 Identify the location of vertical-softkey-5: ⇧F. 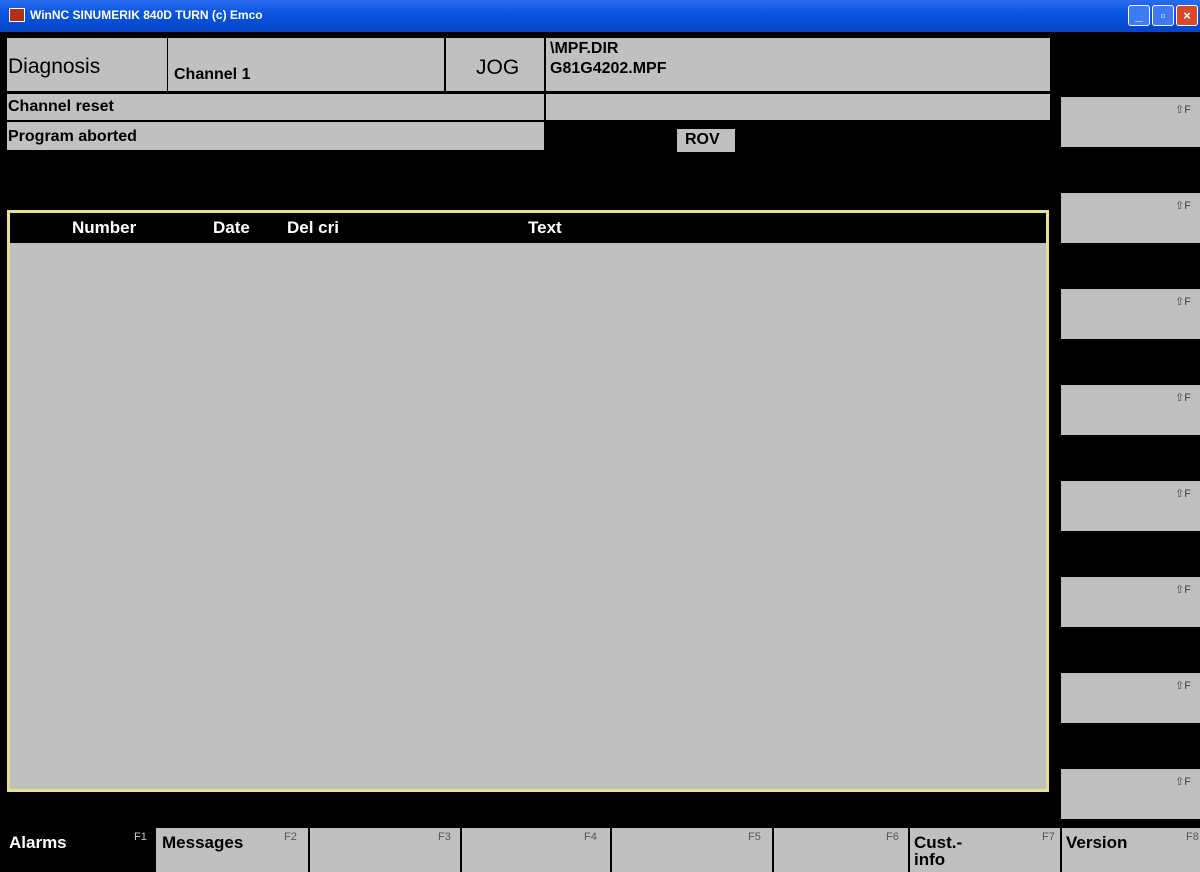
(1130, 506).